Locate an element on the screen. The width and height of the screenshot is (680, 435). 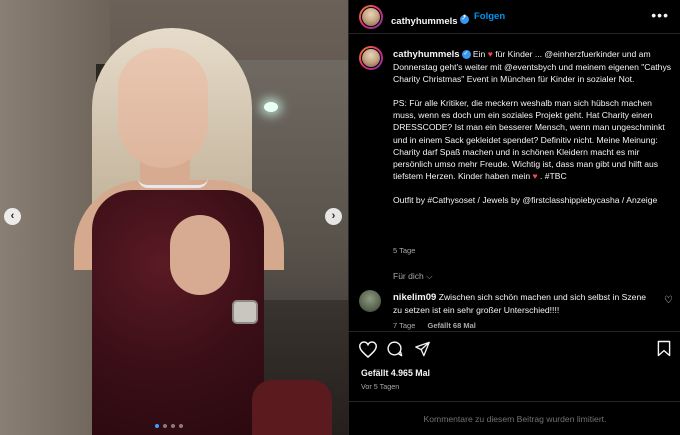
for-you-dropdown: Für dich ⌵ is located at coordinates (413, 276).